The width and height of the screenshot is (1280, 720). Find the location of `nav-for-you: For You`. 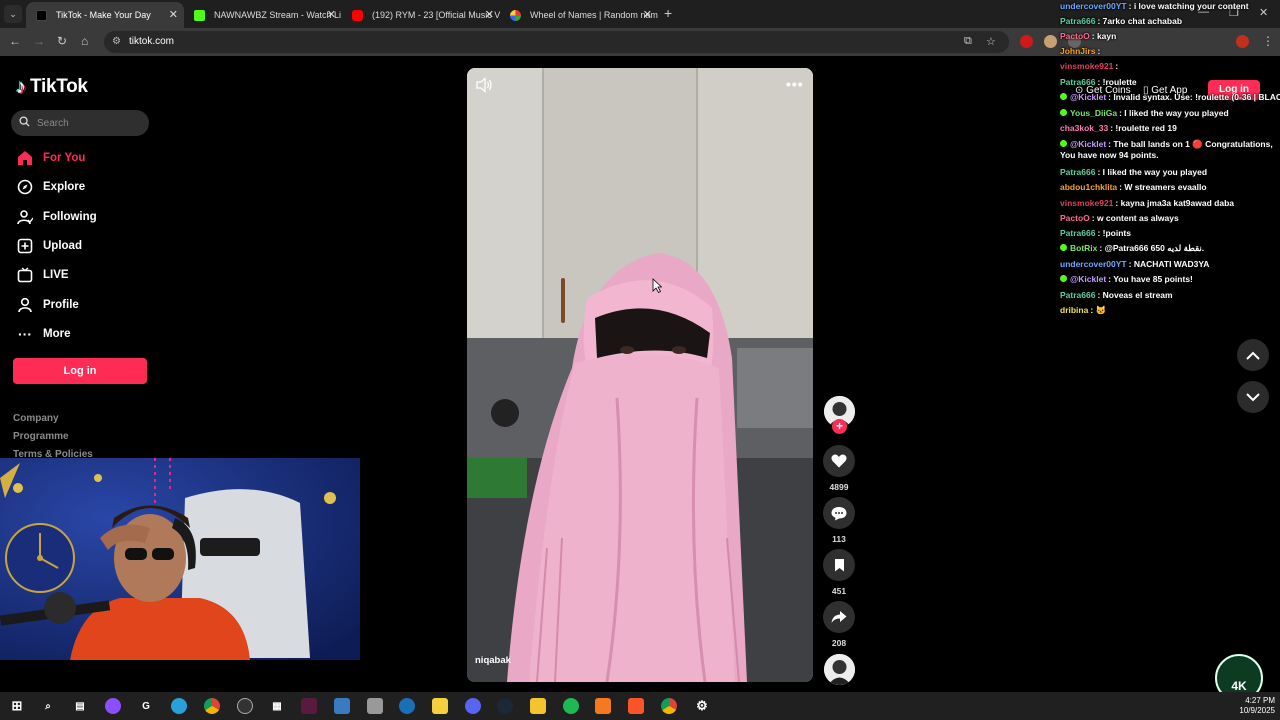

nav-for-you: For You is located at coordinates (50, 158).